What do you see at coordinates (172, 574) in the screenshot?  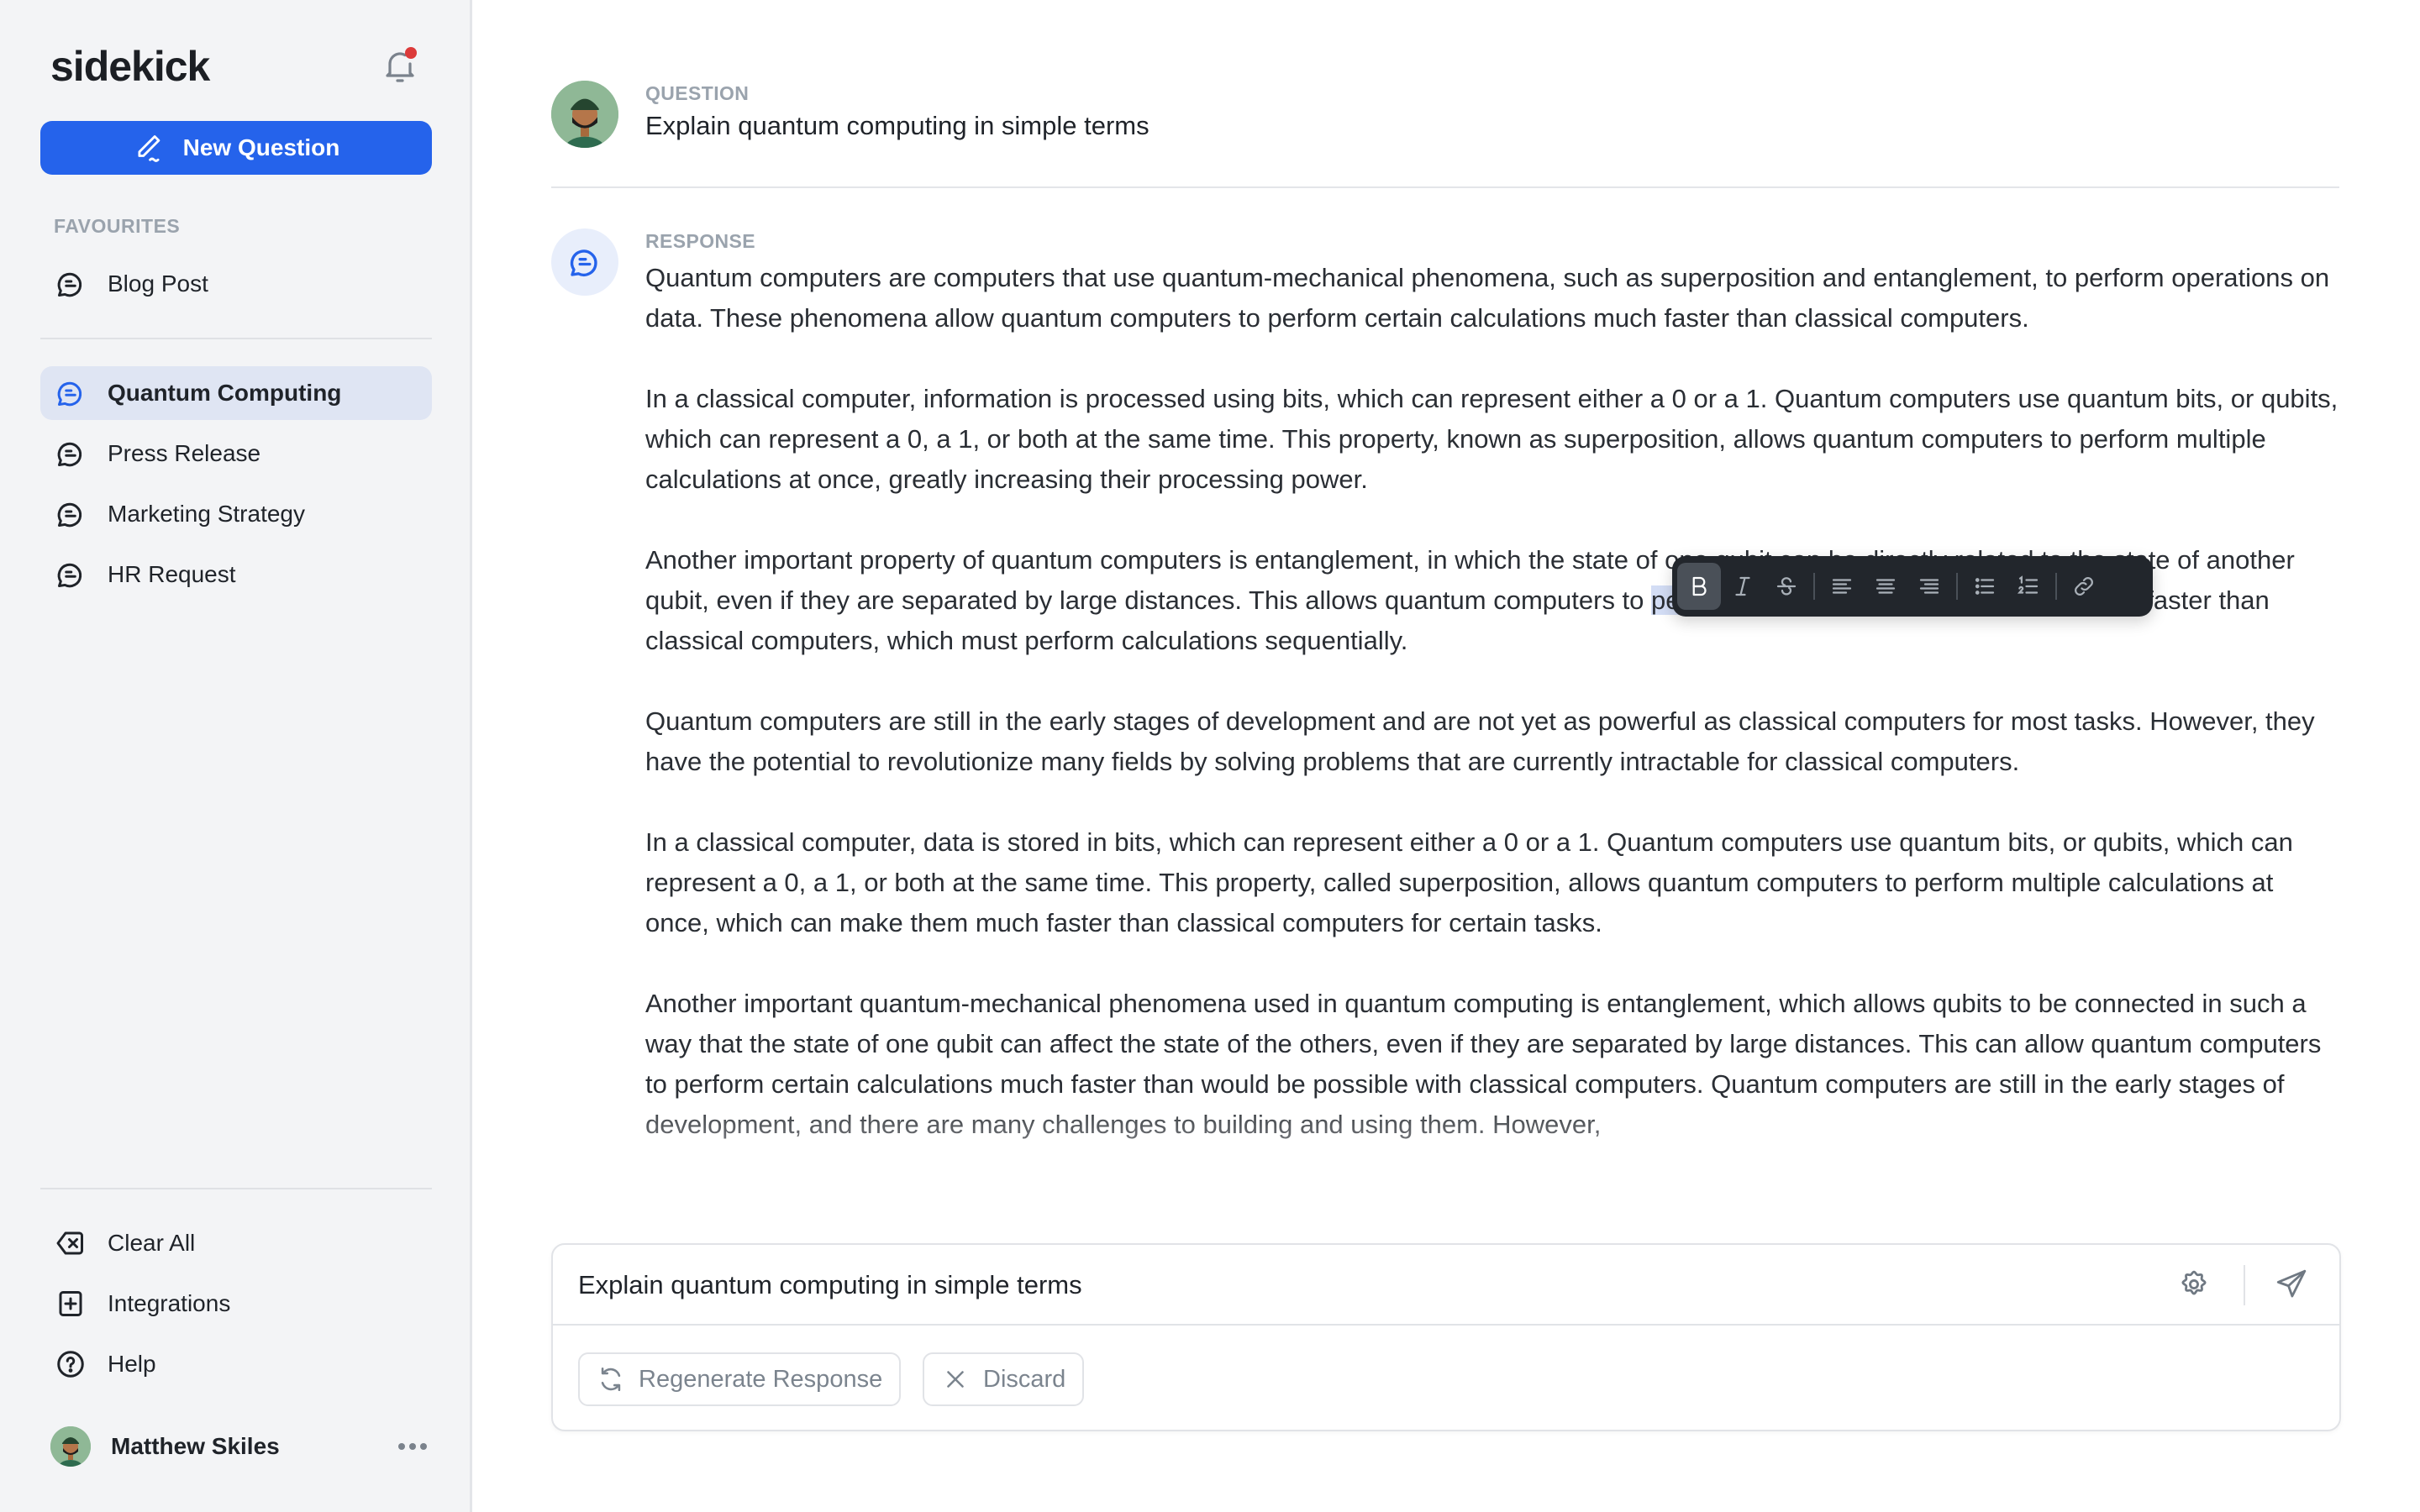 I see `sidebar-item-label: HR Request` at bounding box center [172, 574].